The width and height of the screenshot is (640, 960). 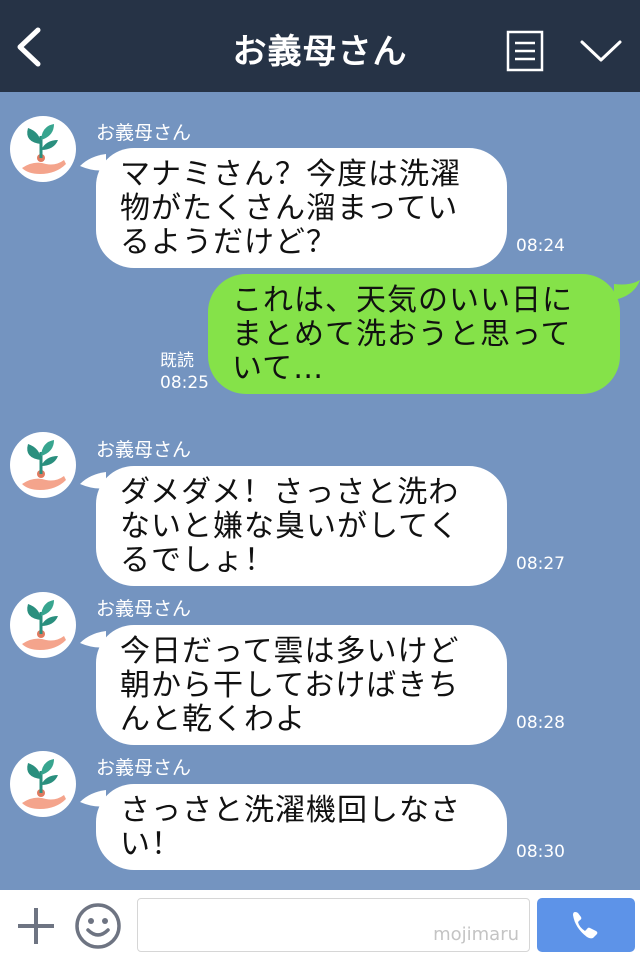 I want to click on add-button, so click(x=36, y=926).